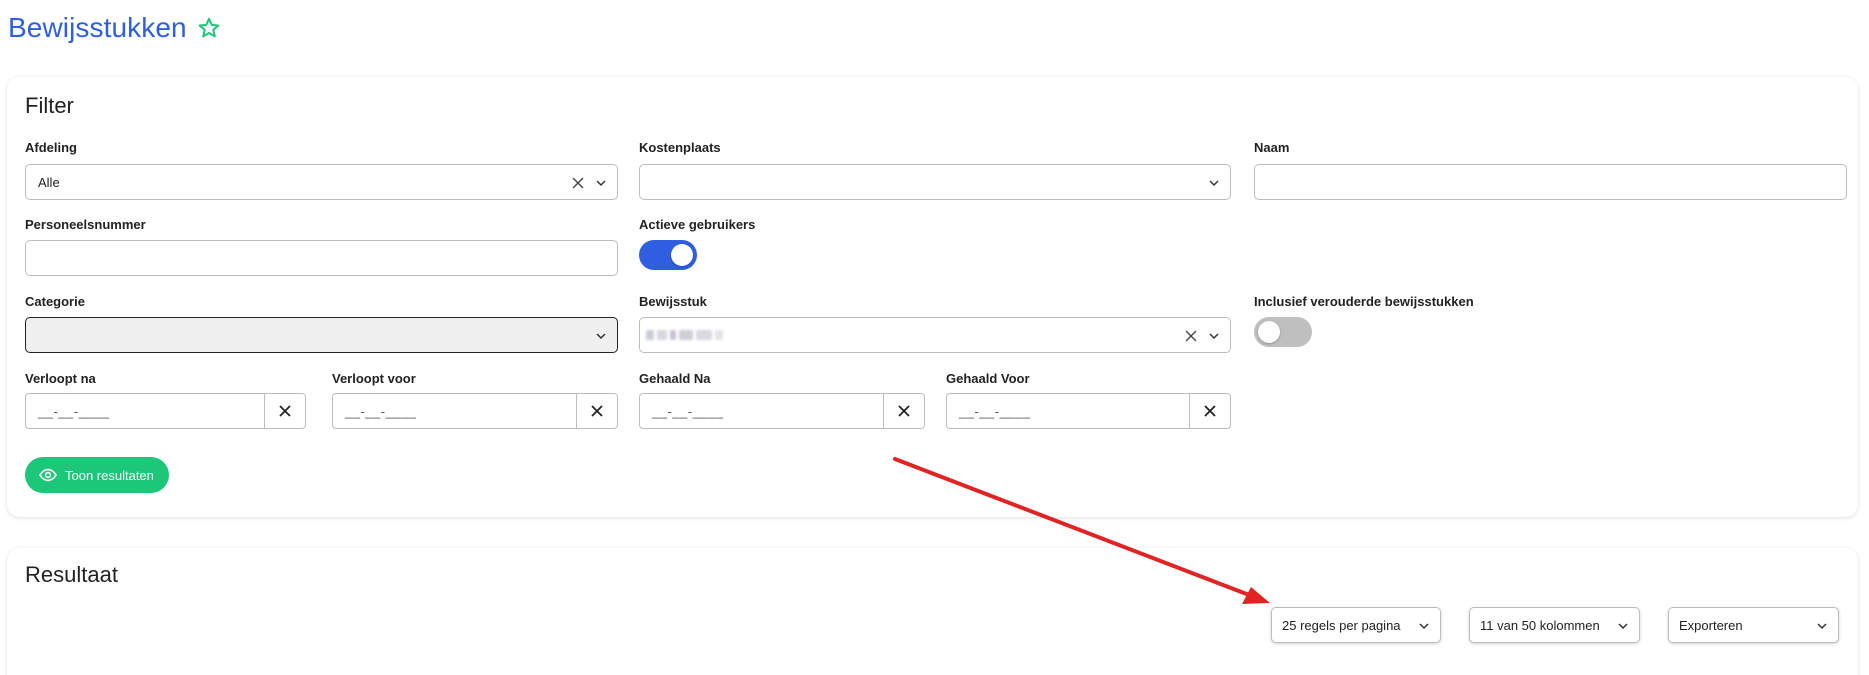  Describe the element at coordinates (697, 224) in the screenshot. I see `actieve-gebruikers-label: Actieve gebruikers` at that location.